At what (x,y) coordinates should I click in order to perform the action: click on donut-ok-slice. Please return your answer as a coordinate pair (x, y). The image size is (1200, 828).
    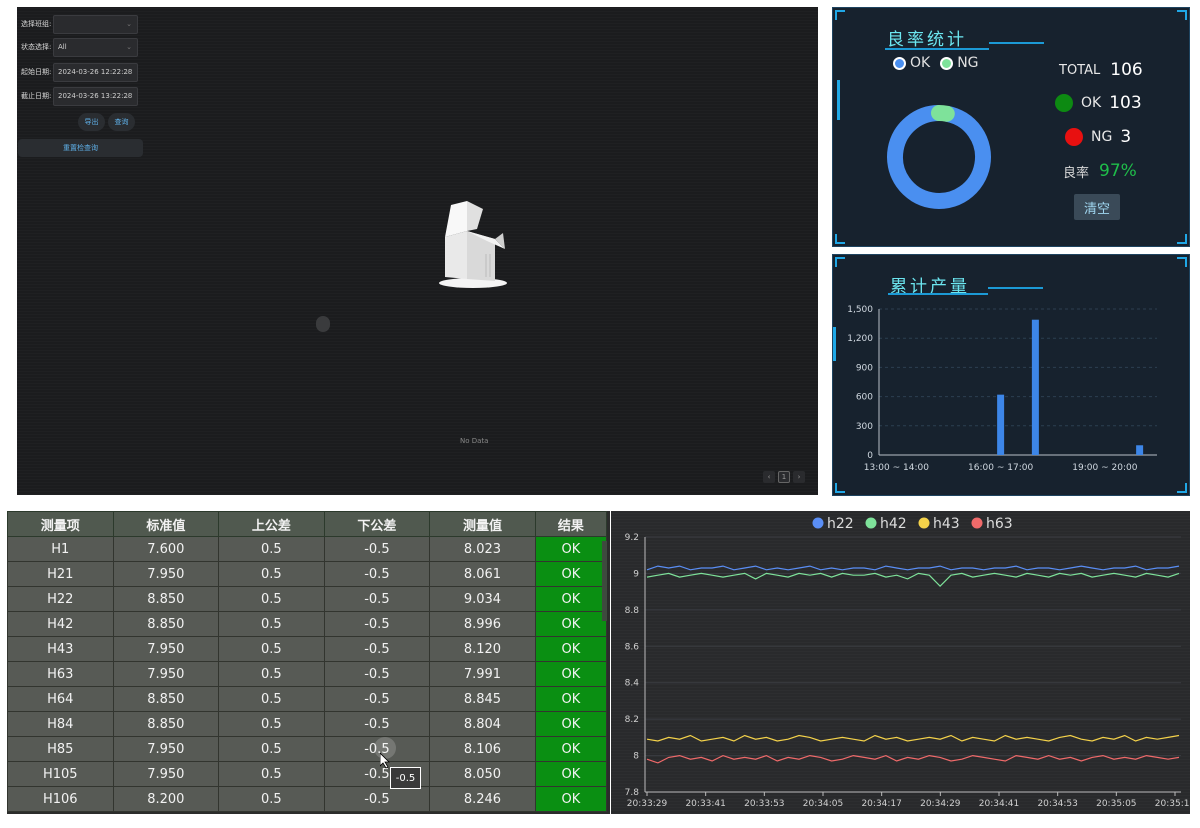
    Looking at the image, I should click on (939, 157).